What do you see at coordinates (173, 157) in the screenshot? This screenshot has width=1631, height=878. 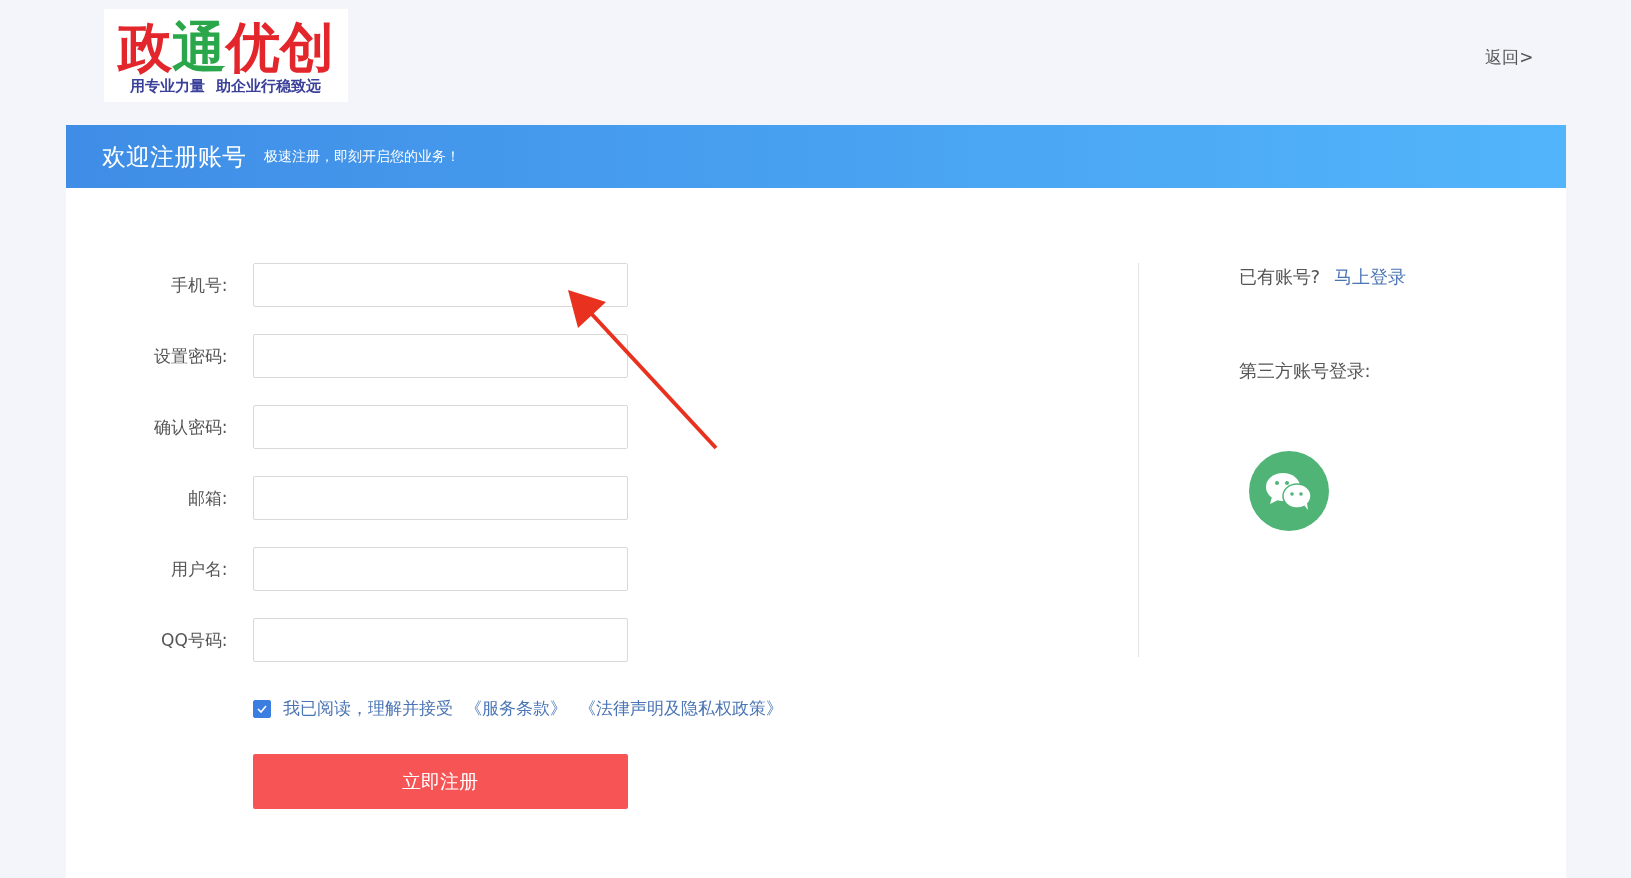 I see `banner-title: 欢迎注册账号` at bounding box center [173, 157].